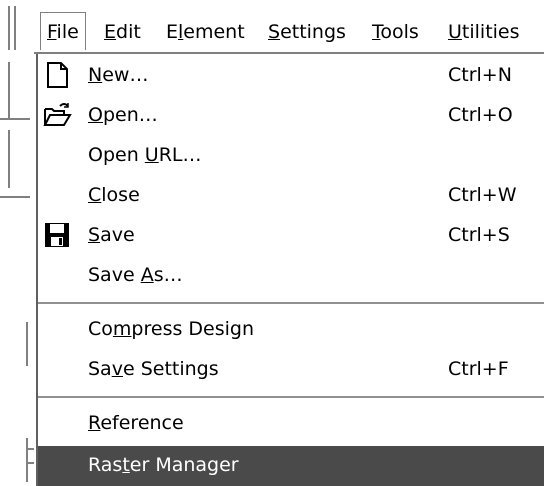 The width and height of the screenshot is (544, 486). I want to click on menu-edit: Edit, so click(122, 32).